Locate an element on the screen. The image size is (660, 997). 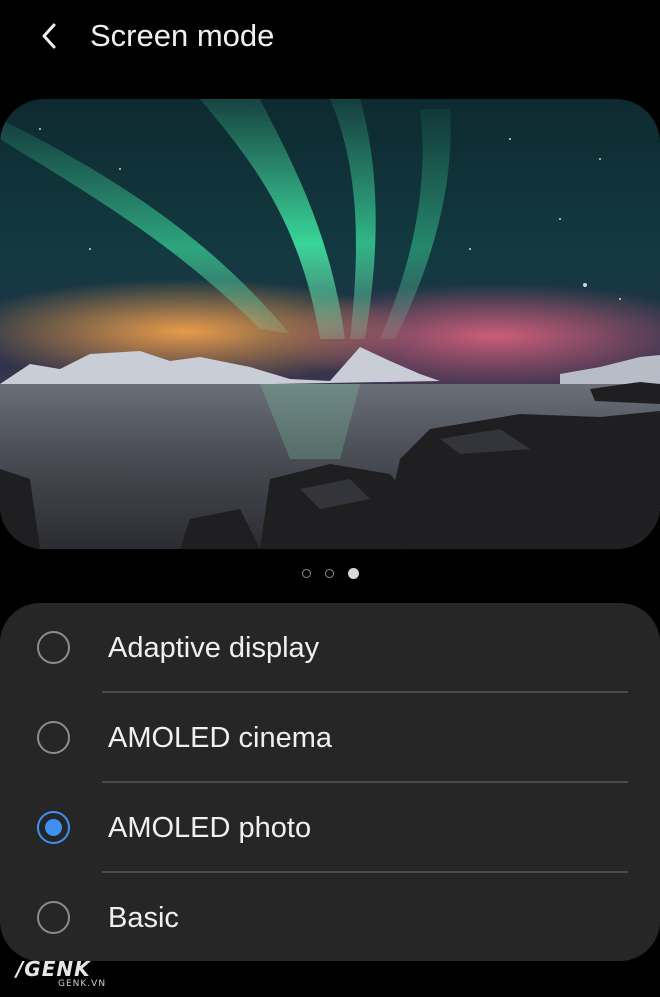
option-basic: Basic is located at coordinates (330, 918).